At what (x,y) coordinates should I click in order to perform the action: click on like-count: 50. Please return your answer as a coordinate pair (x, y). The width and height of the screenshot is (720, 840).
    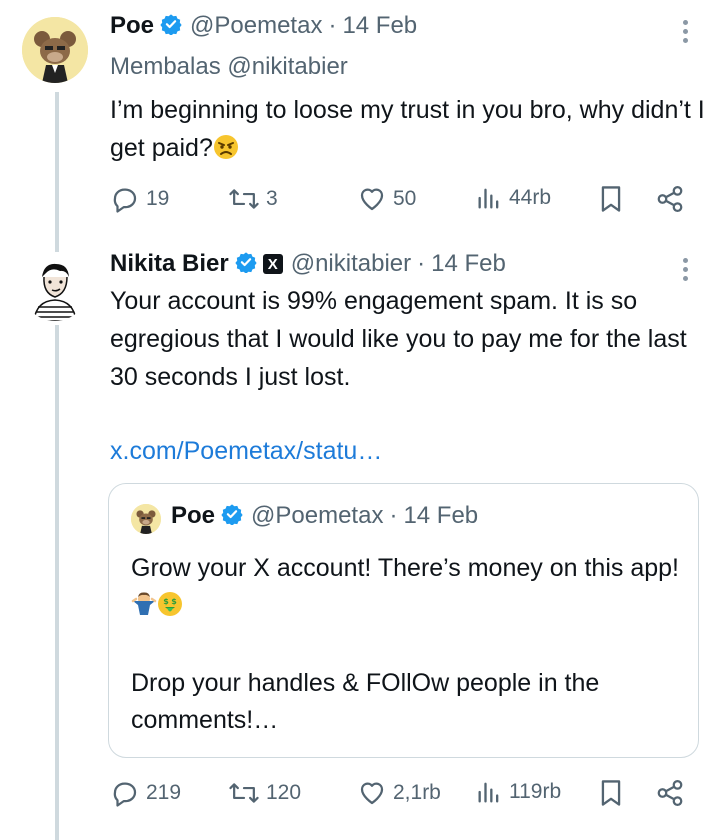
    Looking at the image, I should click on (405, 198).